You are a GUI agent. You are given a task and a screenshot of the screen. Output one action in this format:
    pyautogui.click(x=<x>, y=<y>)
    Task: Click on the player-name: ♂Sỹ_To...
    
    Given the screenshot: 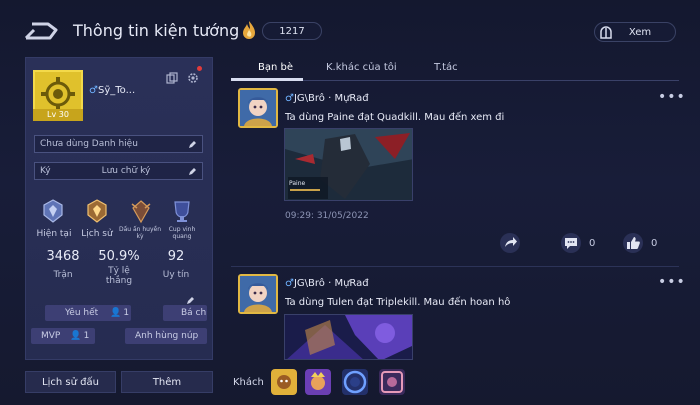 What is the action you would take?
    pyautogui.click(x=112, y=90)
    